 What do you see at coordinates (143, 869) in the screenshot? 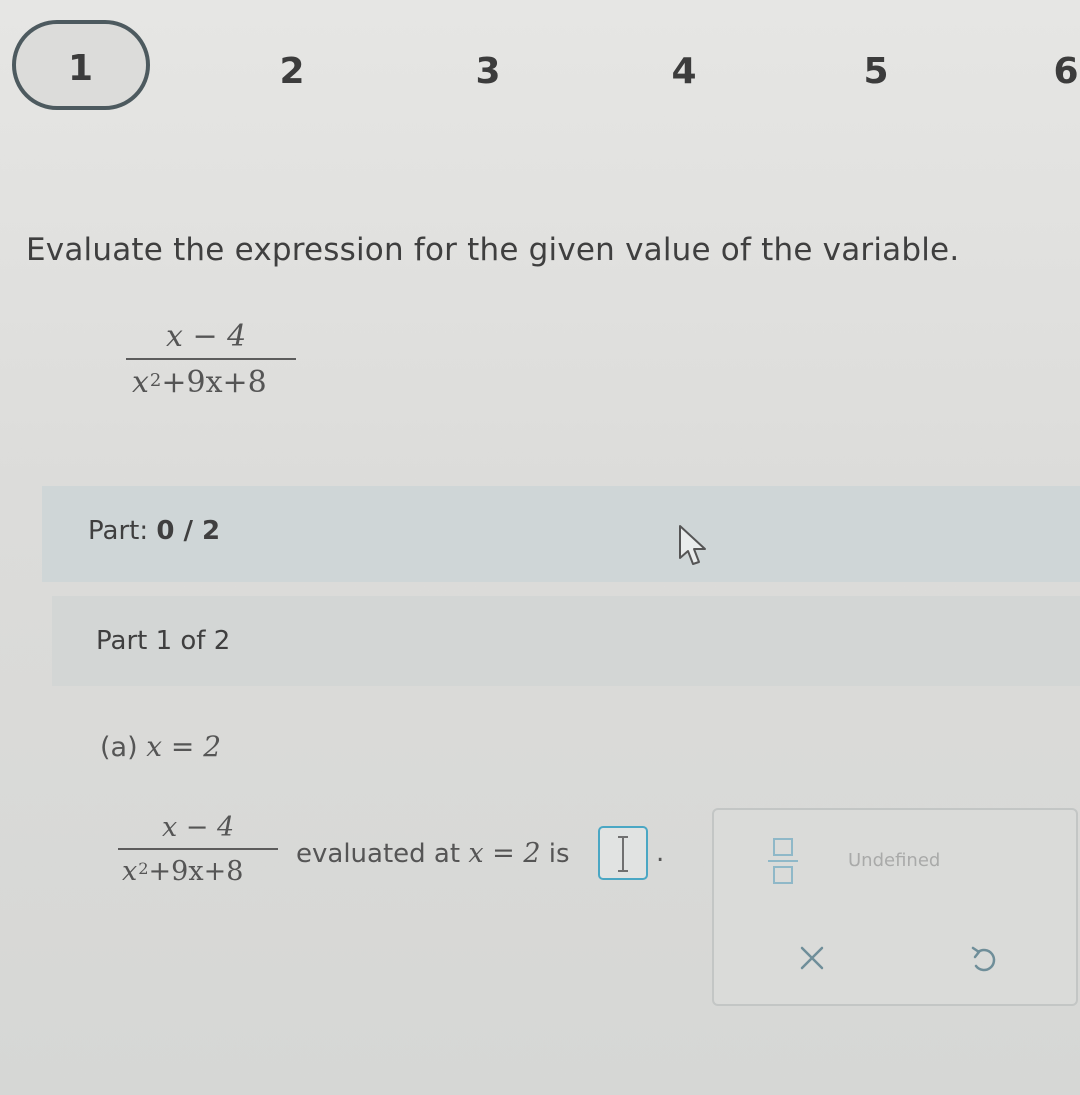
I see `answer-denominator-exponent: 2` at bounding box center [143, 869].